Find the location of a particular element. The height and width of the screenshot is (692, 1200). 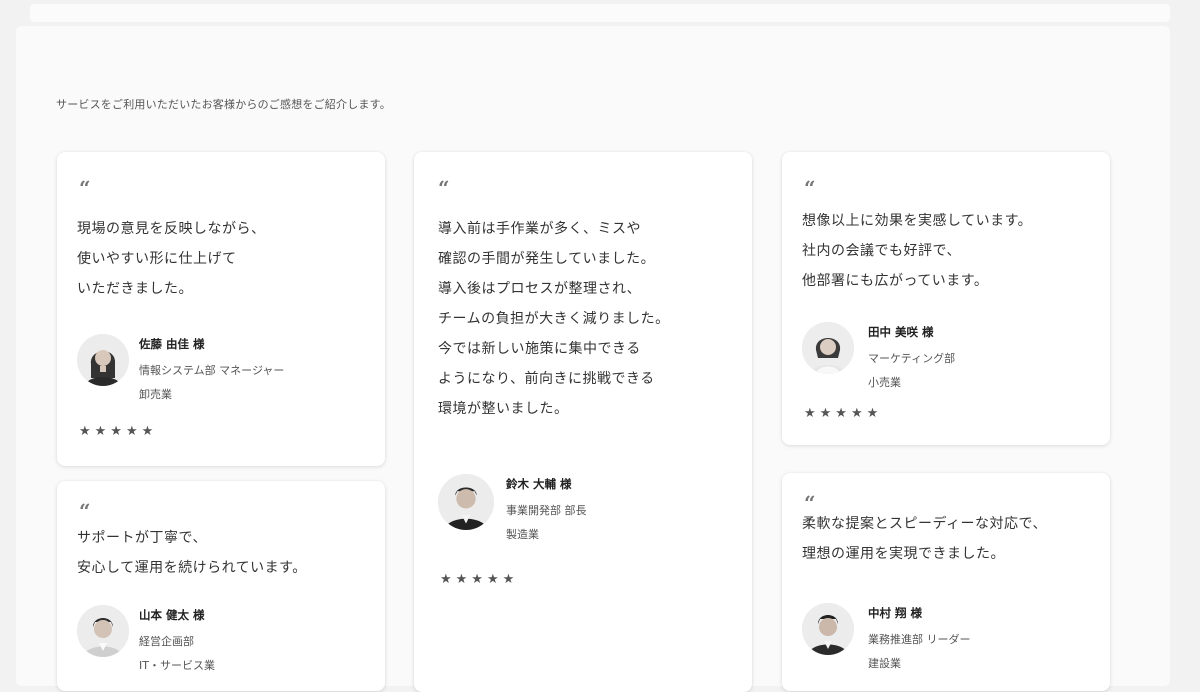

customer-industry: 建設業 is located at coordinates (884, 663).